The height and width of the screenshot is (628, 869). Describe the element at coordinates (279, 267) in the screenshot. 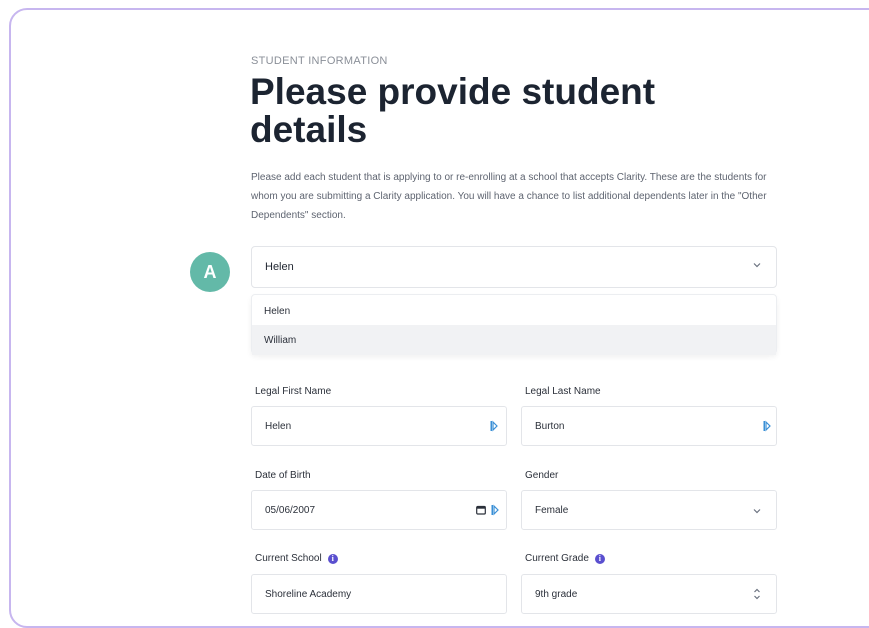

I see `student-select-value: Helen` at that location.